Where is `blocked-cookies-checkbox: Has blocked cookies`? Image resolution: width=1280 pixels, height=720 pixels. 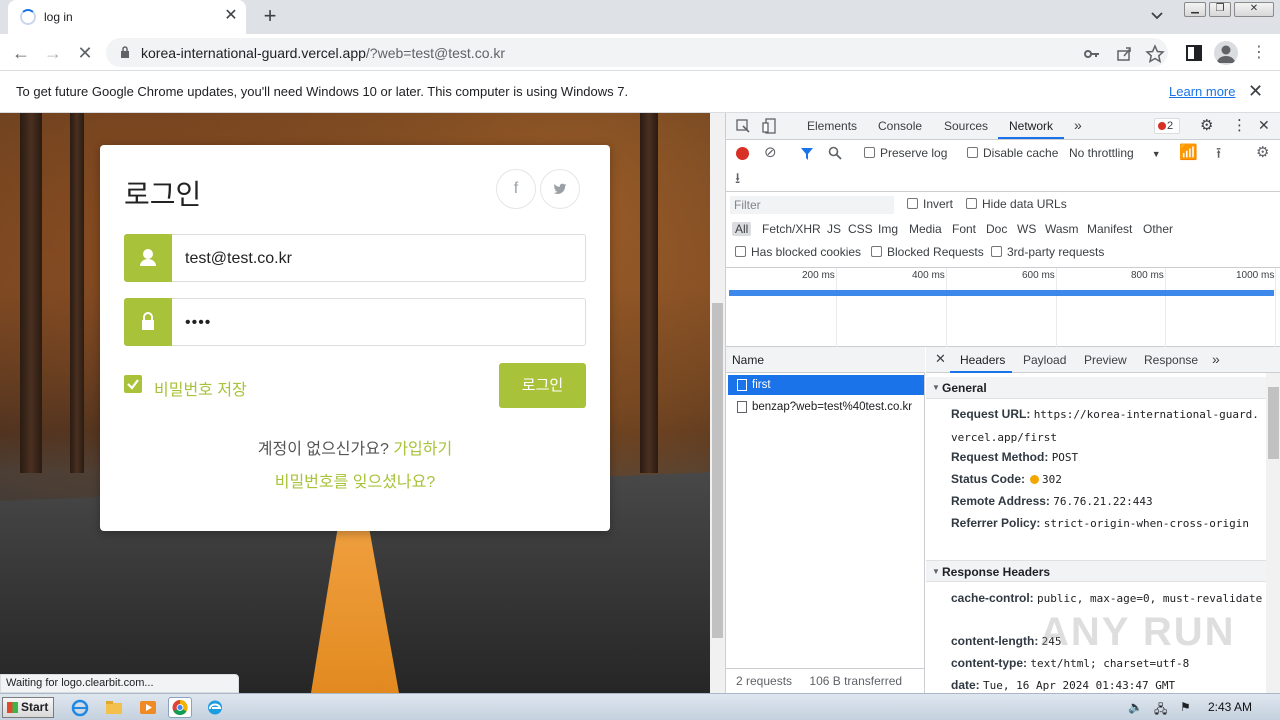
blocked-cookies-checkbox: Has blocked cookies is located at coordinates (798, 252).